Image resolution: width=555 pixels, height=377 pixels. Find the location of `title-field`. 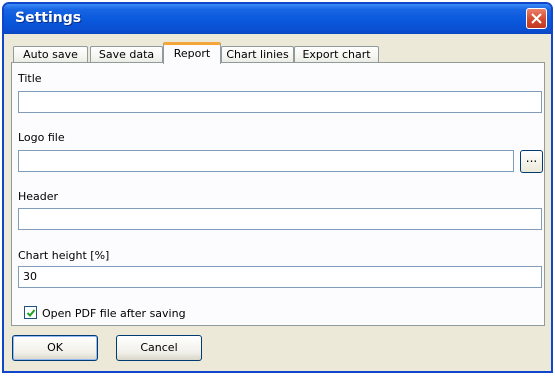

title-field is located at coordinates (280, 102).